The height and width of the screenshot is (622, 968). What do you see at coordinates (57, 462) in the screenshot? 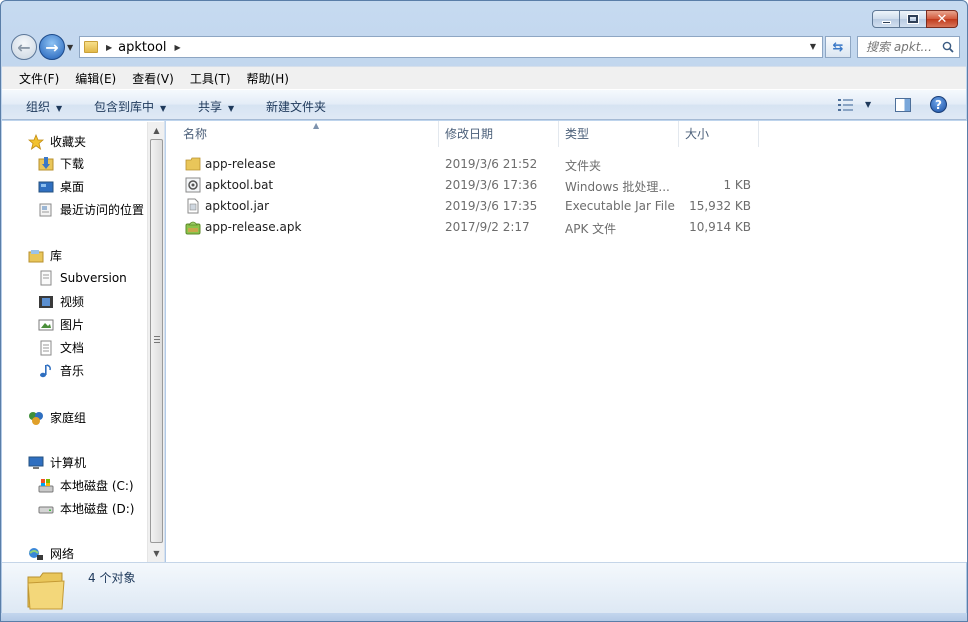
I see `sidebar-computer: 计算机` at bounding box center [57, 462].